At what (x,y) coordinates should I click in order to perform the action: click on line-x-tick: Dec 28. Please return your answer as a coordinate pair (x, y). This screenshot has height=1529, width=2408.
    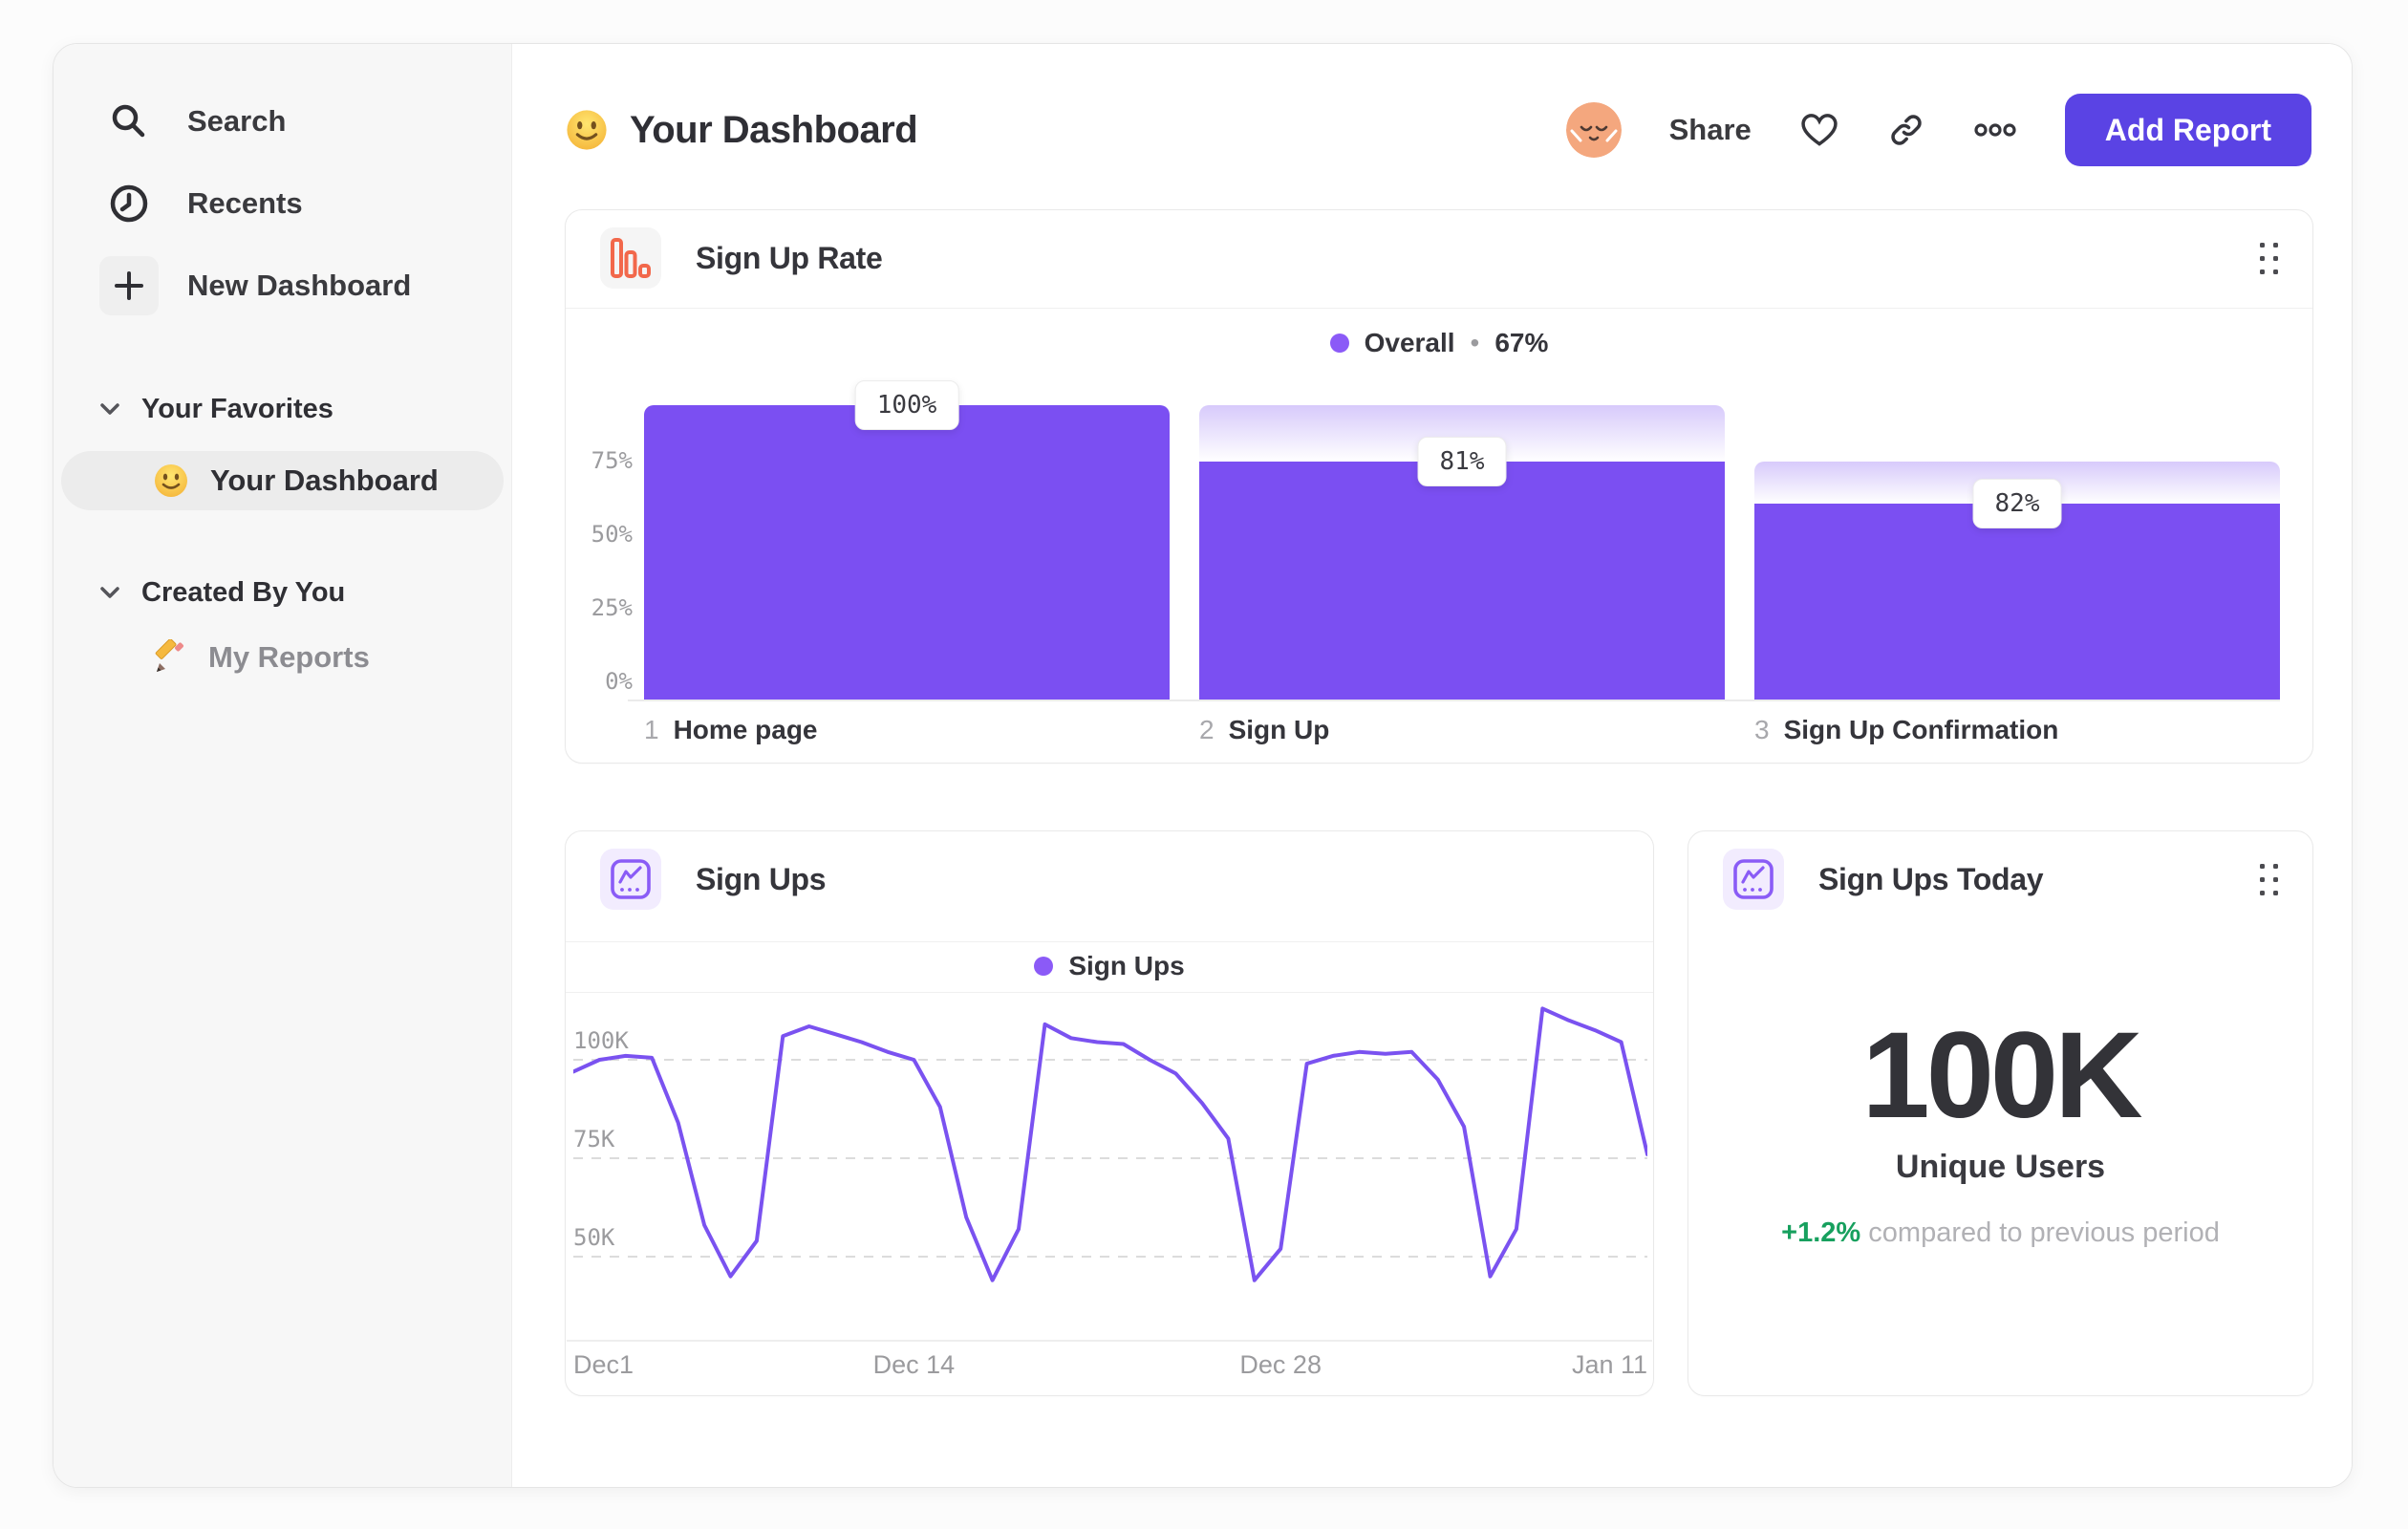
    Looking at the image, I should click on (1281, 1364).